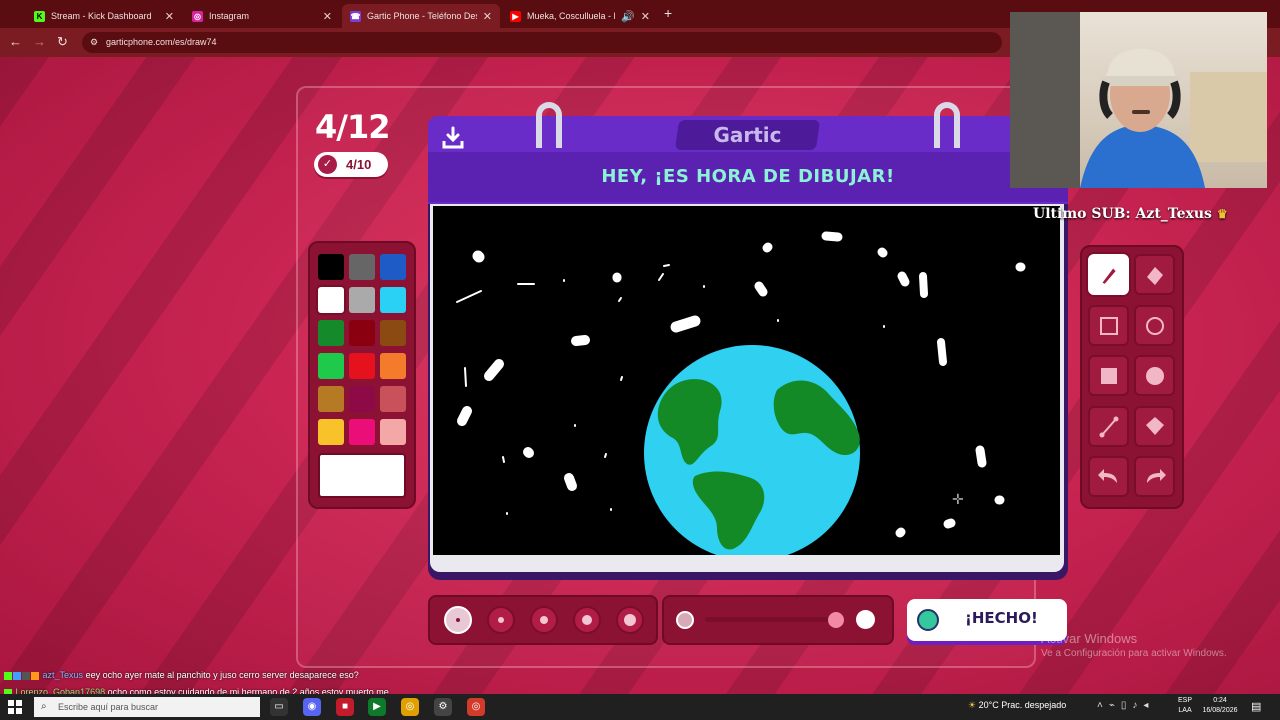 This screenshot has height=720, width=1280. I want to click on speaker-icon: 🔊, so click(628, 16).